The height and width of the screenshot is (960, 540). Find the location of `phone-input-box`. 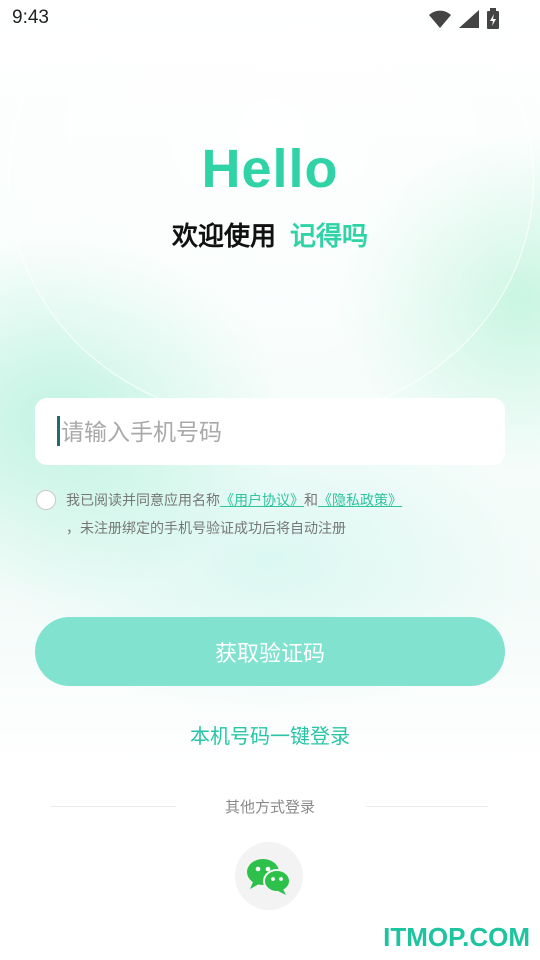

phone-input-box is located at coordinates (270, 432).